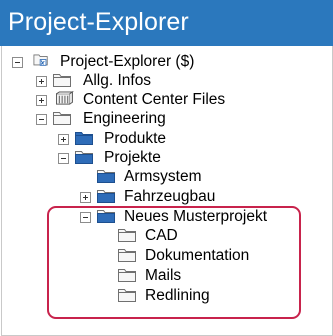 The width and height of the screenshot is (333, 336). I want to click on tree-item-redlining: Redlining, so click(192, 297).